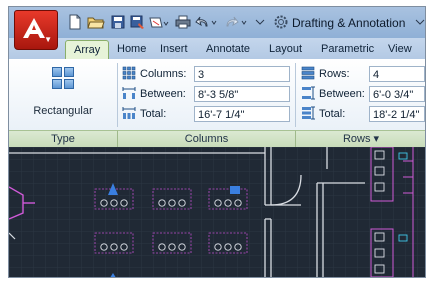 The image size is (432, 282). I want to click on rows-total-row: Total:, so click(323, 114).